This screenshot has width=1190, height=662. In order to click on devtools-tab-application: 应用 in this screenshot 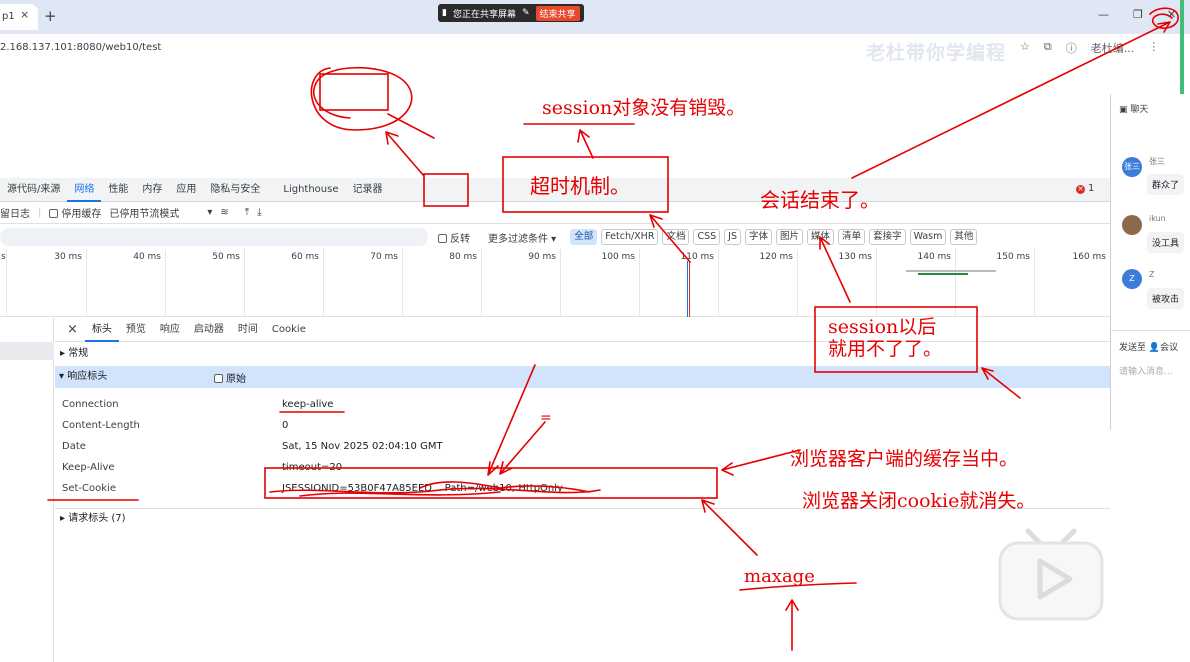, I will do `click(186, 190)`.